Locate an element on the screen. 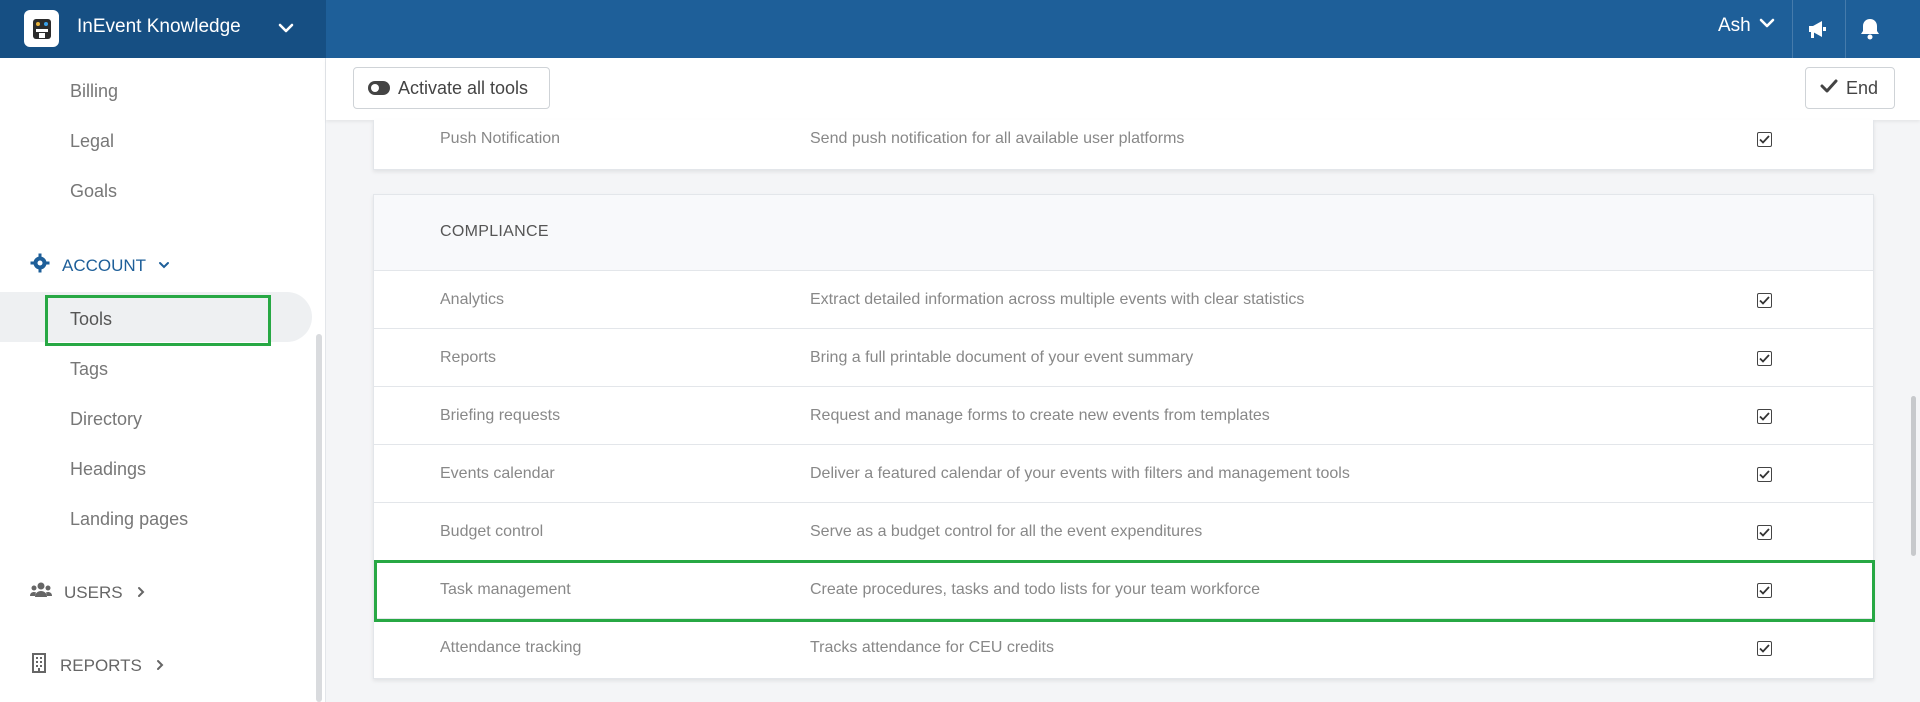 This screenshot has width=1920, height=702. megaphone-icon is located at coordinates (1818, 31).